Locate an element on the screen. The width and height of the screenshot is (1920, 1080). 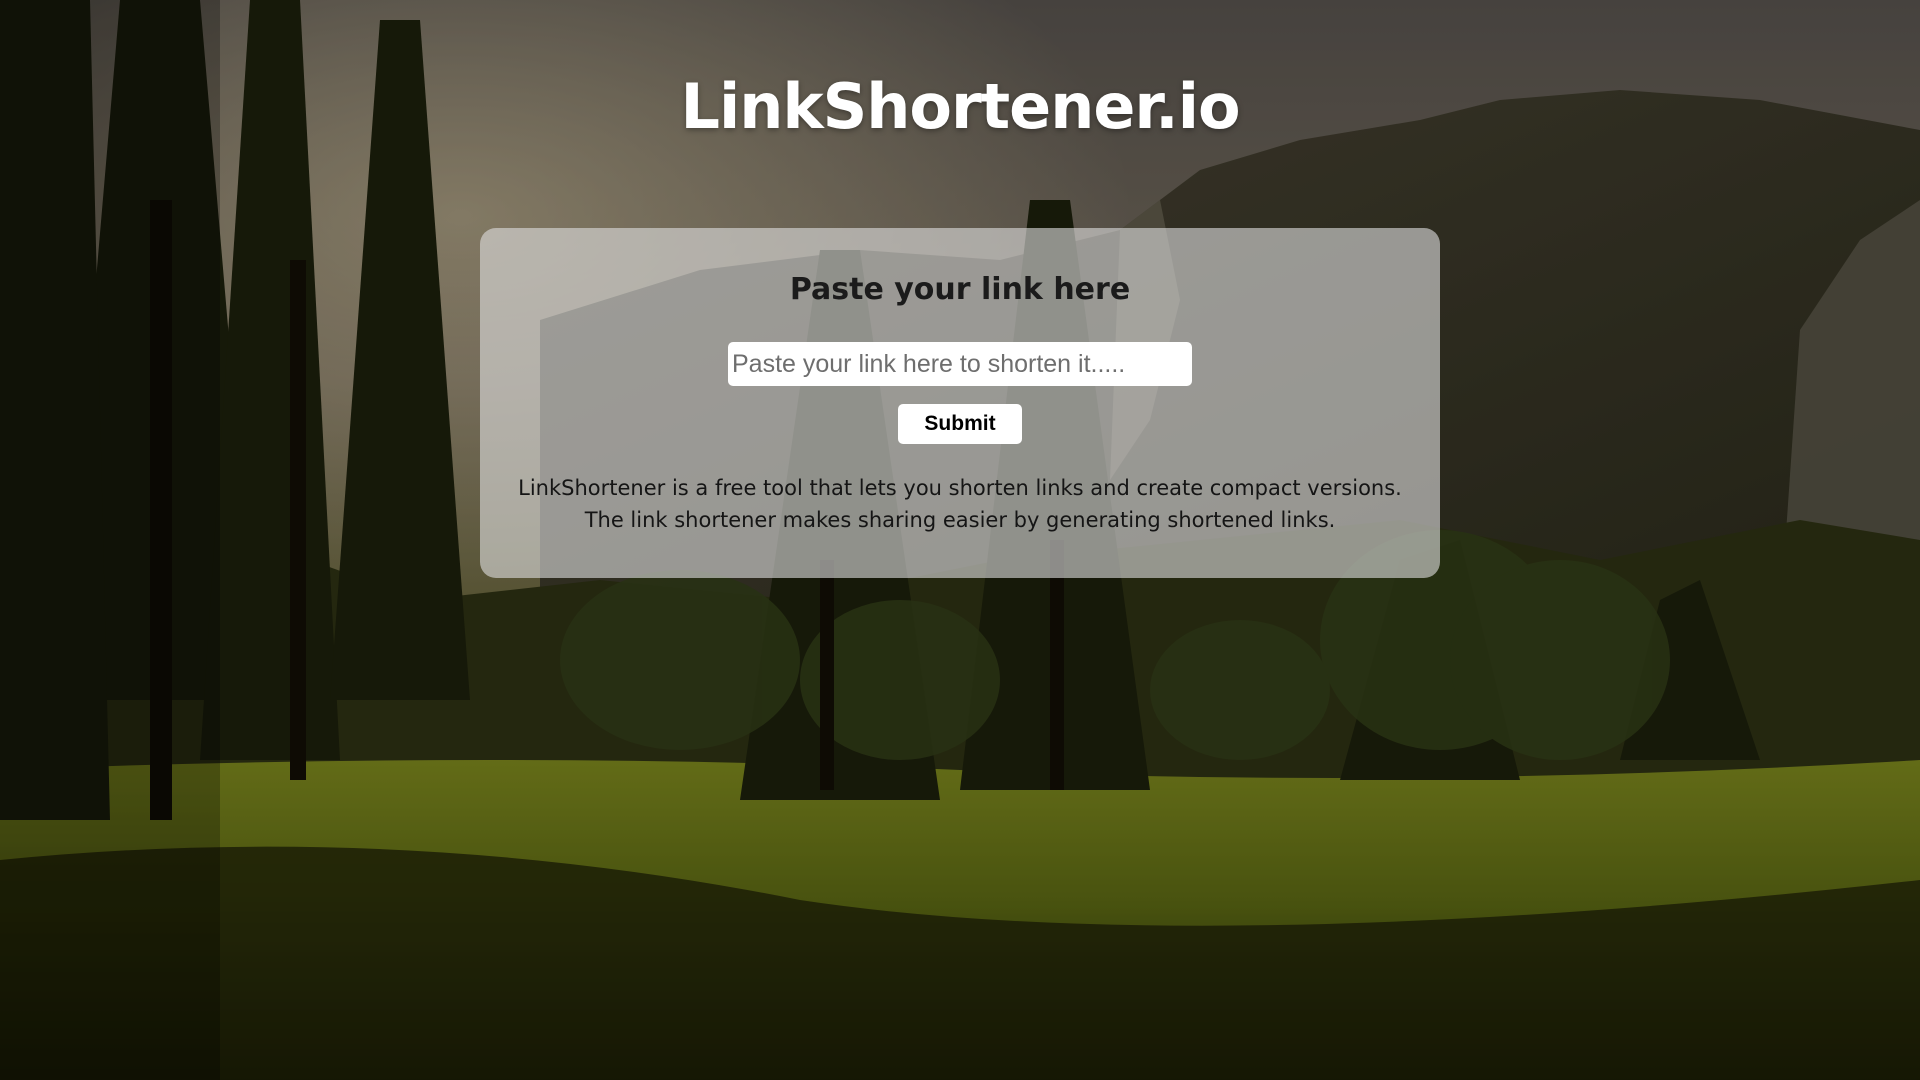
site-title: LinkShortener.io is located at coordinates (960, 106).